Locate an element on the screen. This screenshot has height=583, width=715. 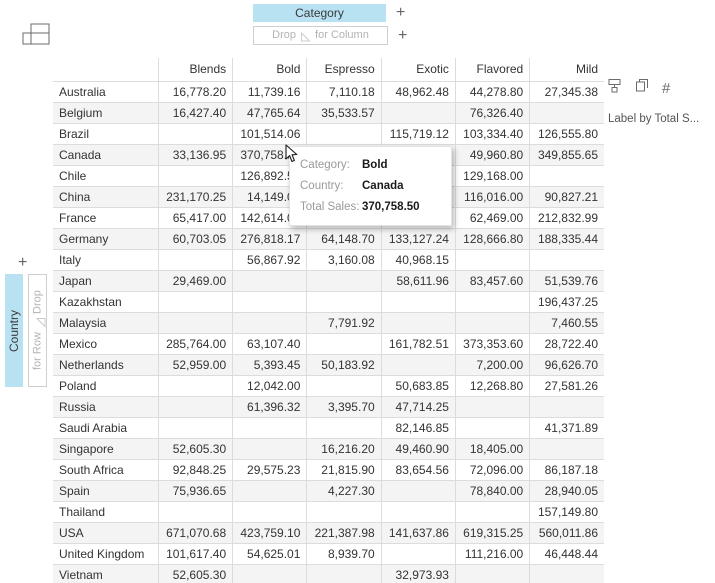
value-cell: 126,555.80 is located at coordinates (566, 133).